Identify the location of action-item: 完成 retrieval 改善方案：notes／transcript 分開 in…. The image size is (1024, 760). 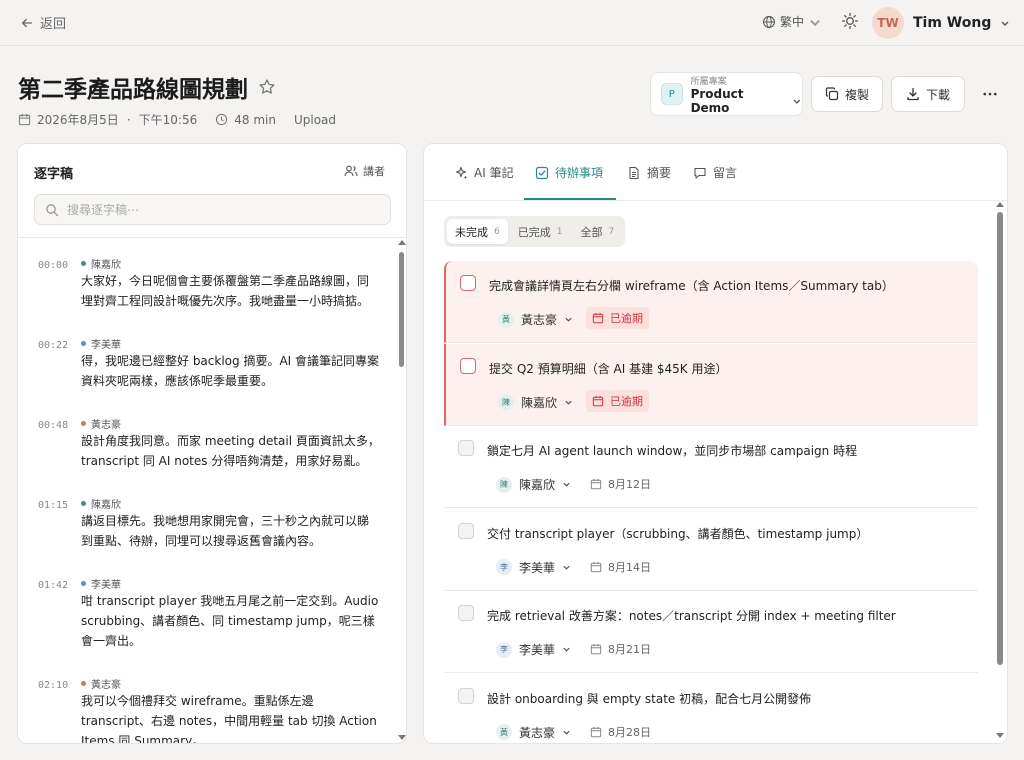
(711, 632).